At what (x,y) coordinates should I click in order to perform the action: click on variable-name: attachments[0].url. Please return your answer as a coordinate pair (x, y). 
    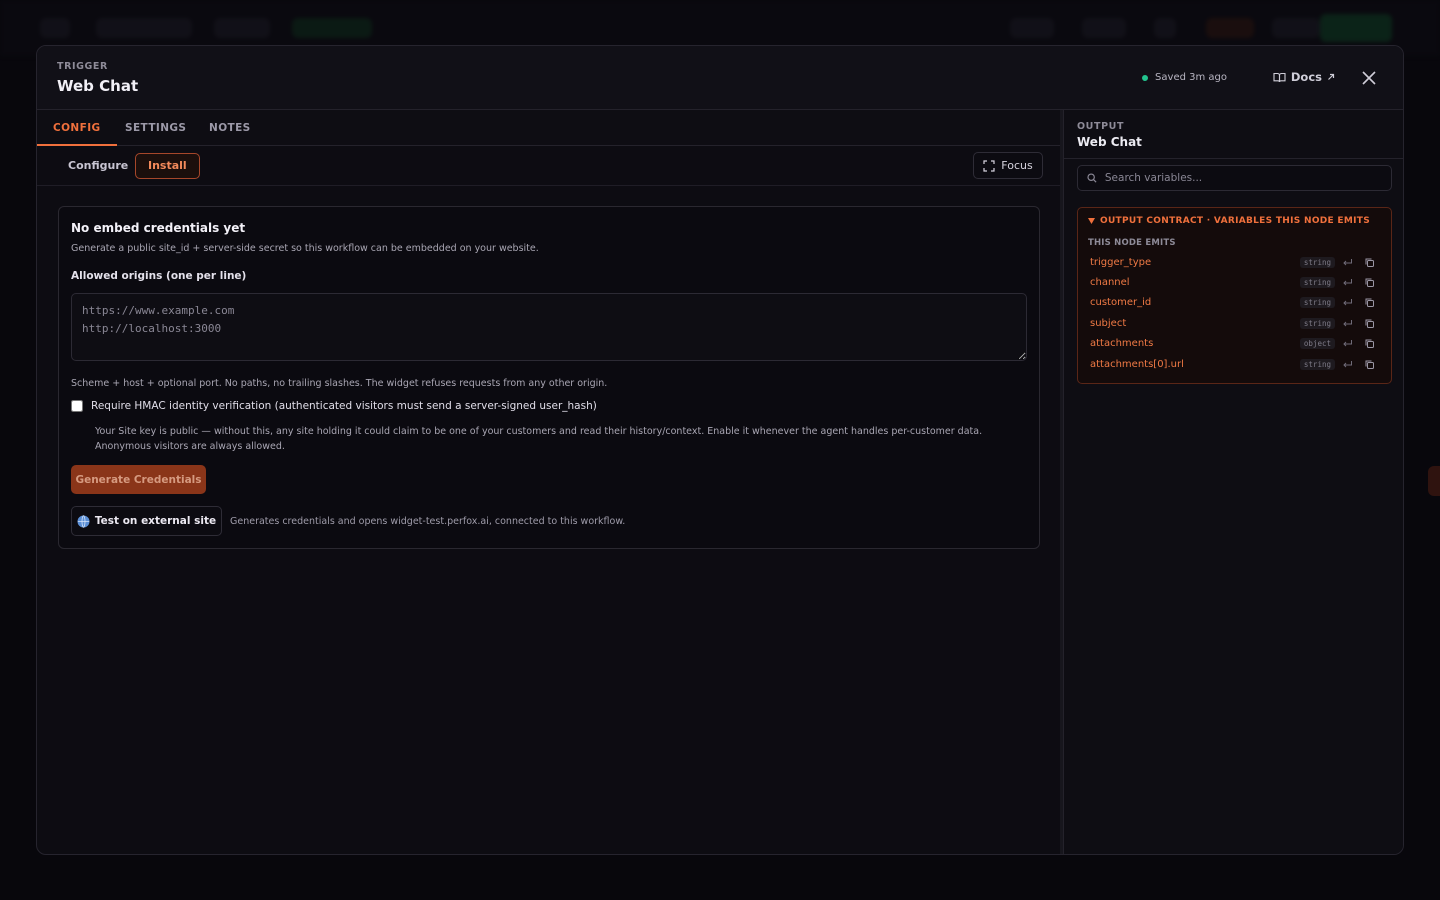
    Looking at the image, I should click on (1137, 364).